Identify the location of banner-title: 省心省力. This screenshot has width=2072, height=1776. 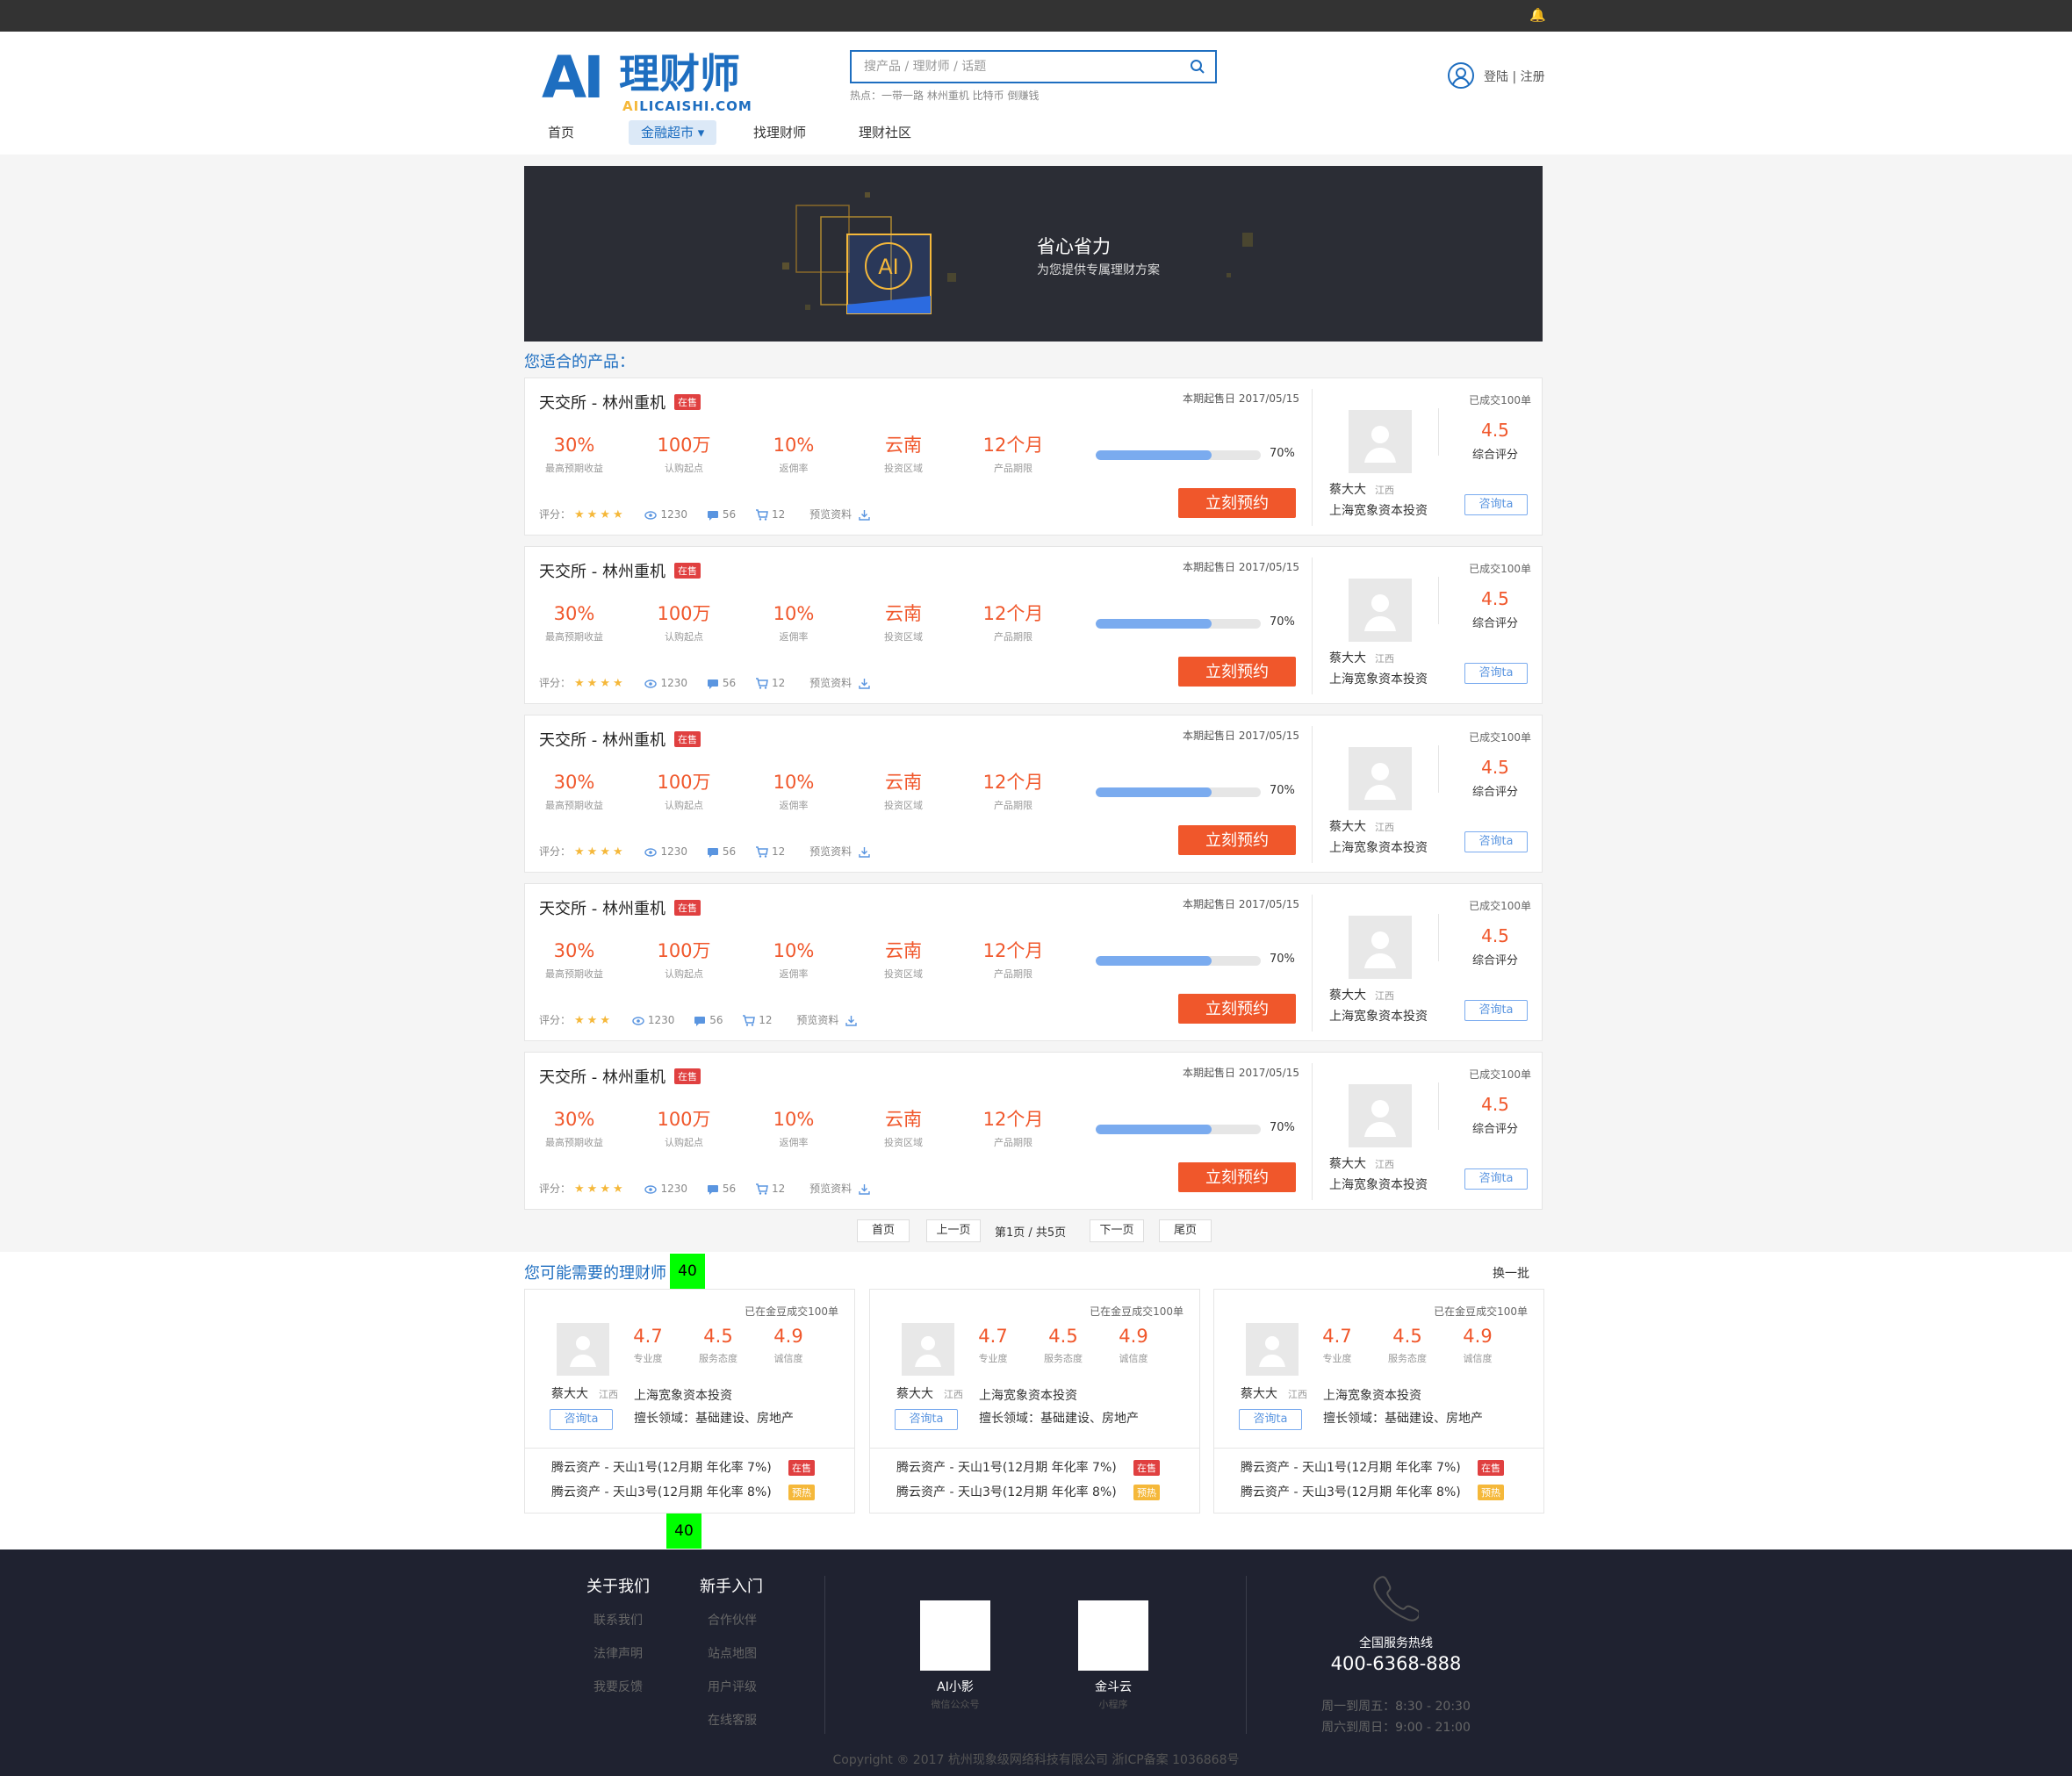
(1074, 247).